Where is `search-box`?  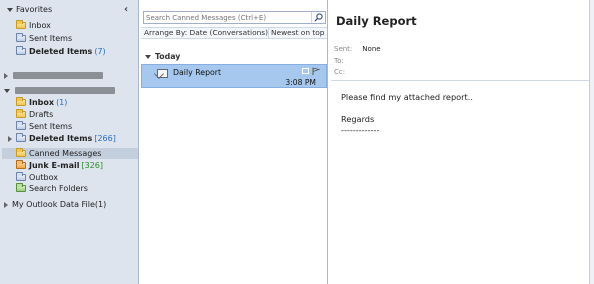 search-box is located at coordinates (234, 17).